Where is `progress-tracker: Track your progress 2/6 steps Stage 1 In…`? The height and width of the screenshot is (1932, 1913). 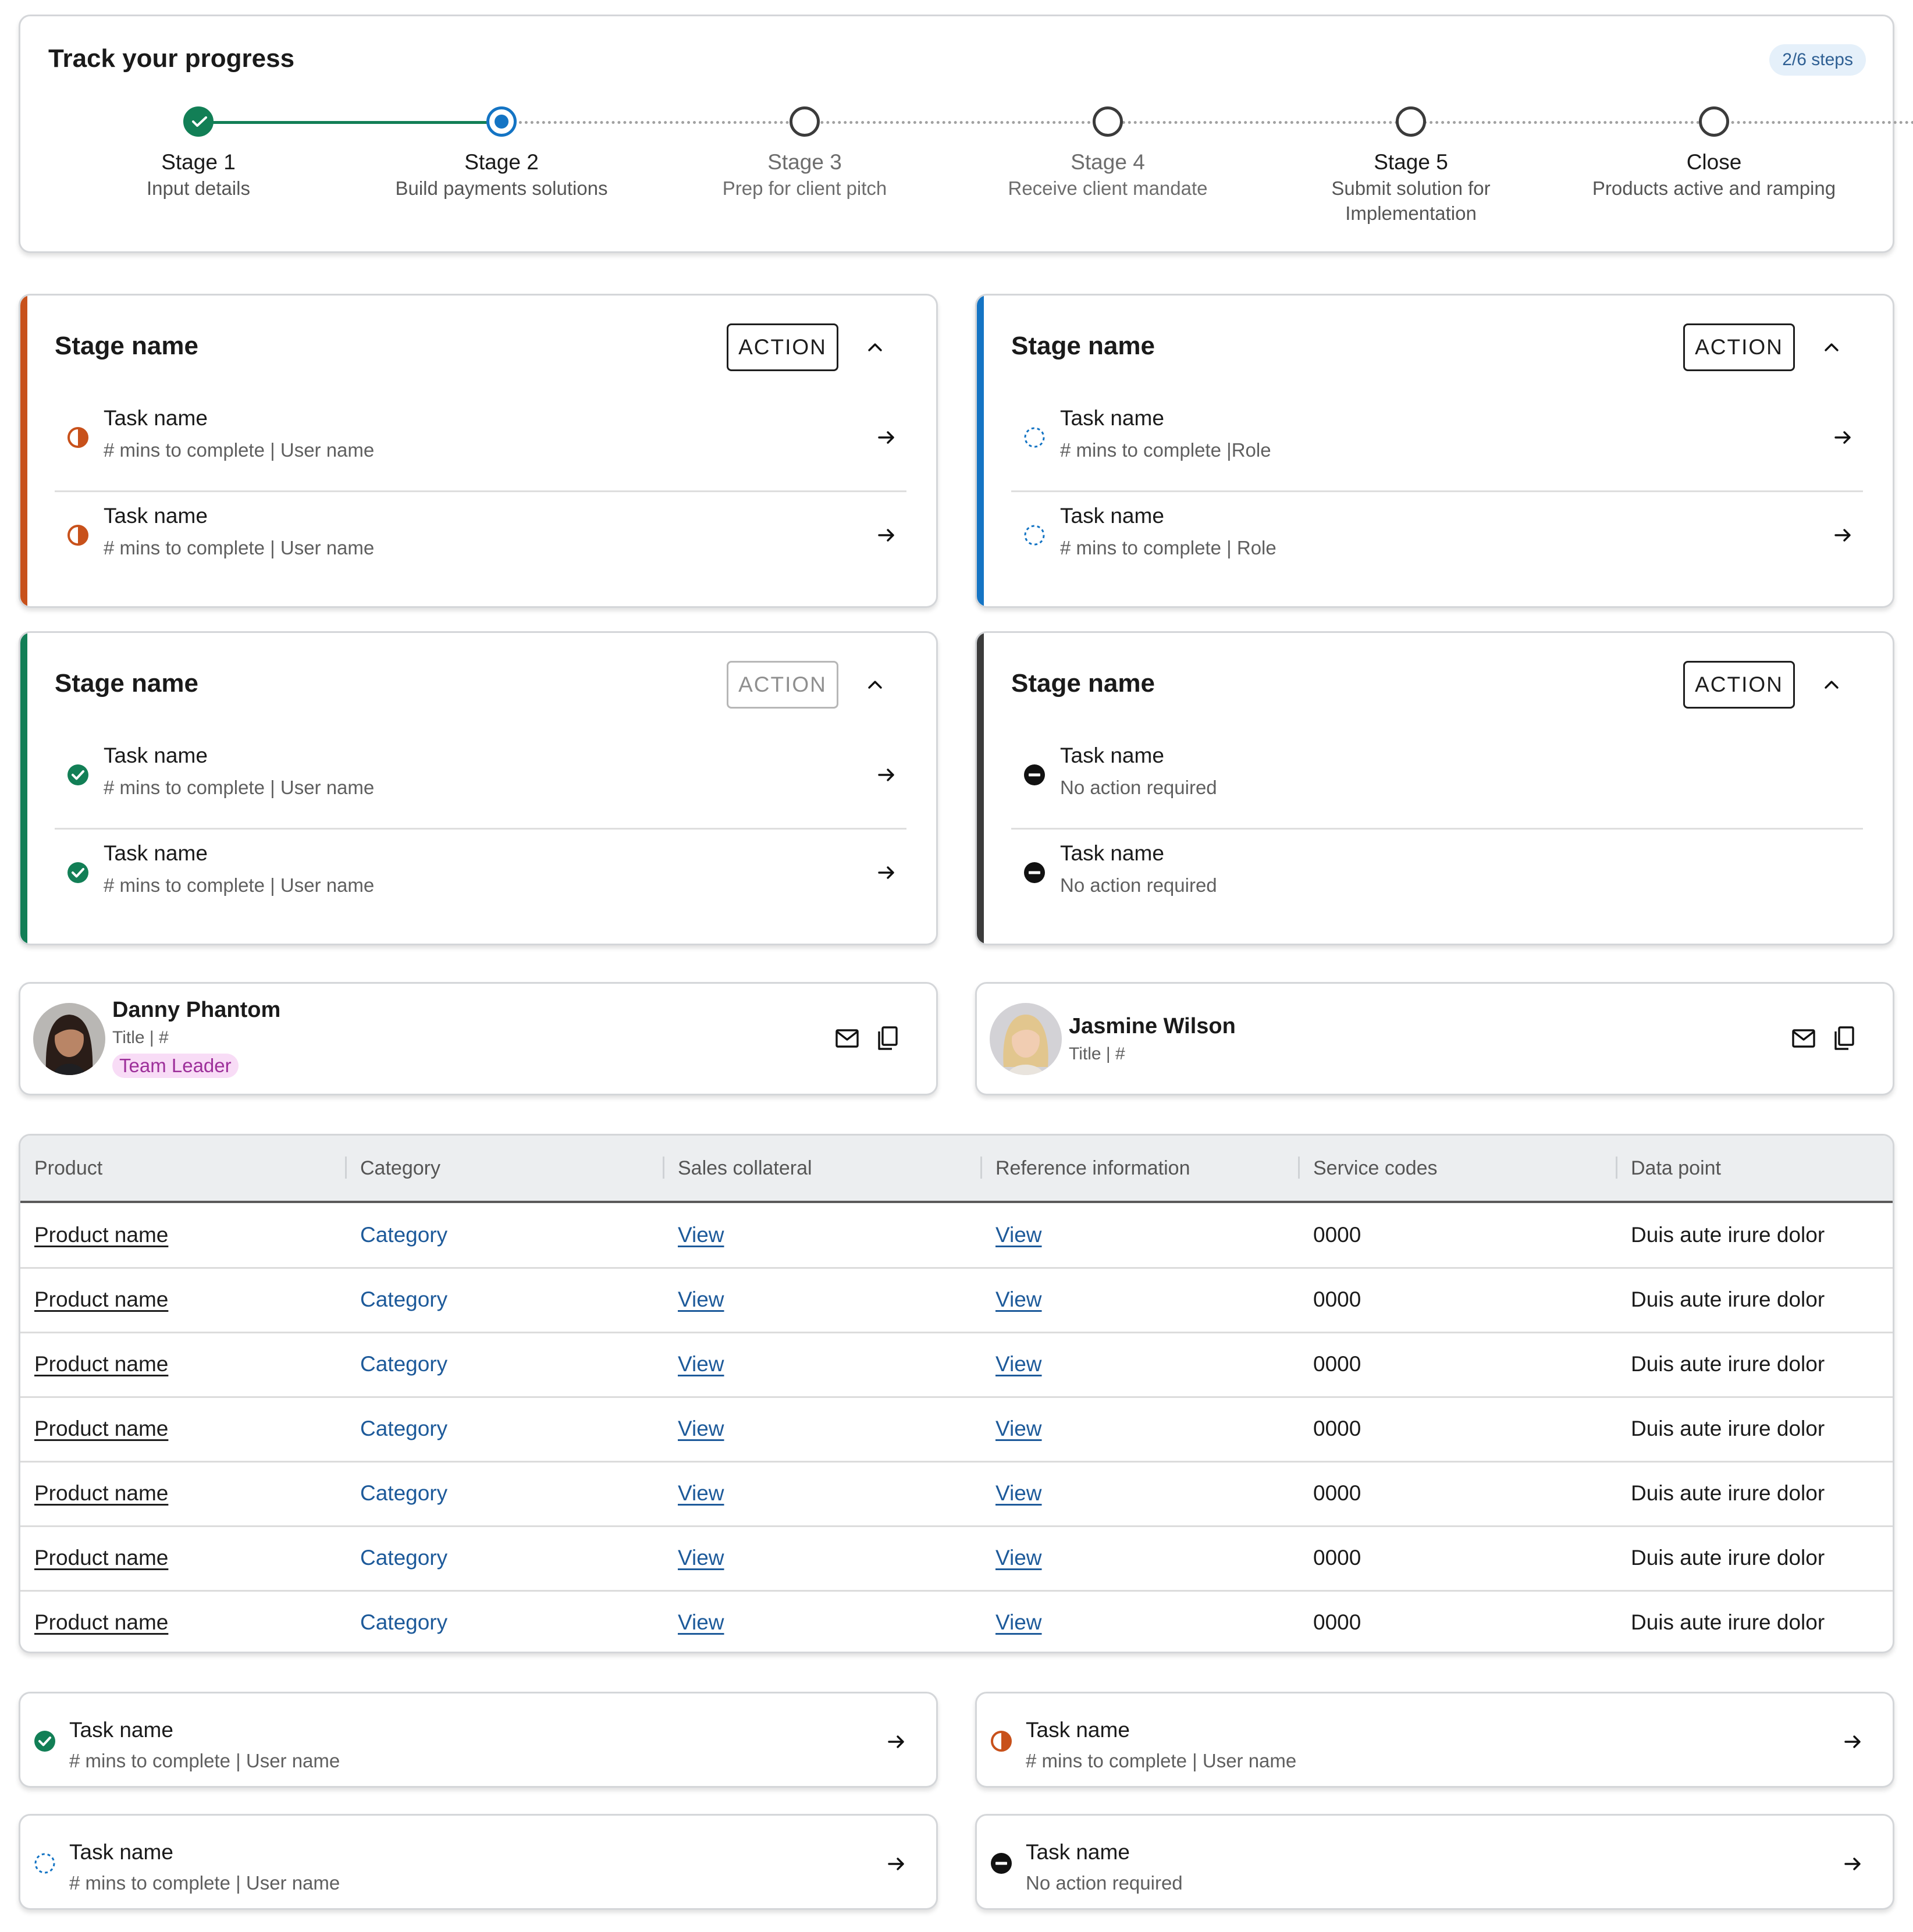
progress-tracker: Track your progress 2/6 steps Stage 1 In… is located at coordinates (966, 134).